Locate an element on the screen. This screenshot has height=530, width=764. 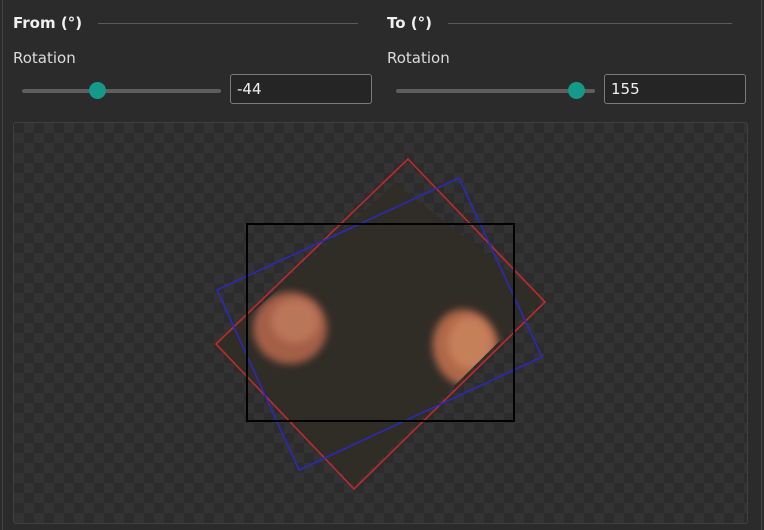
from-rotation-input is located at coordinates (301, 89).